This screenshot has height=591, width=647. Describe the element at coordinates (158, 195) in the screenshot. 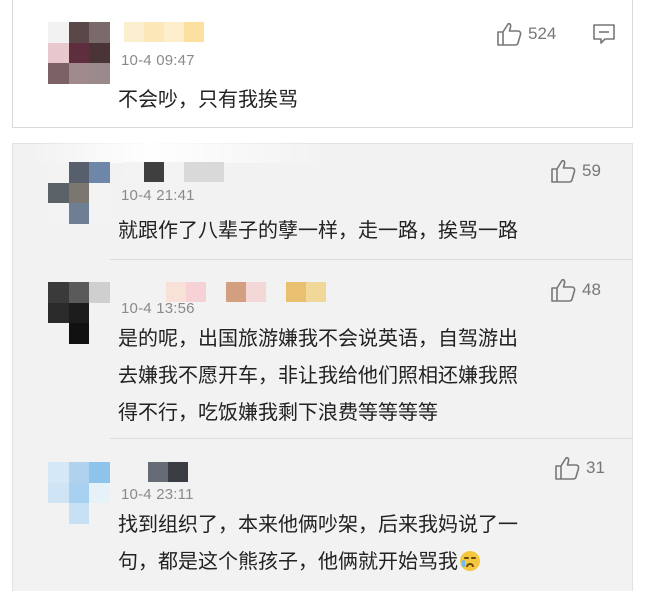

I see `comment-timestamp: 10-4 21:41` at that location.